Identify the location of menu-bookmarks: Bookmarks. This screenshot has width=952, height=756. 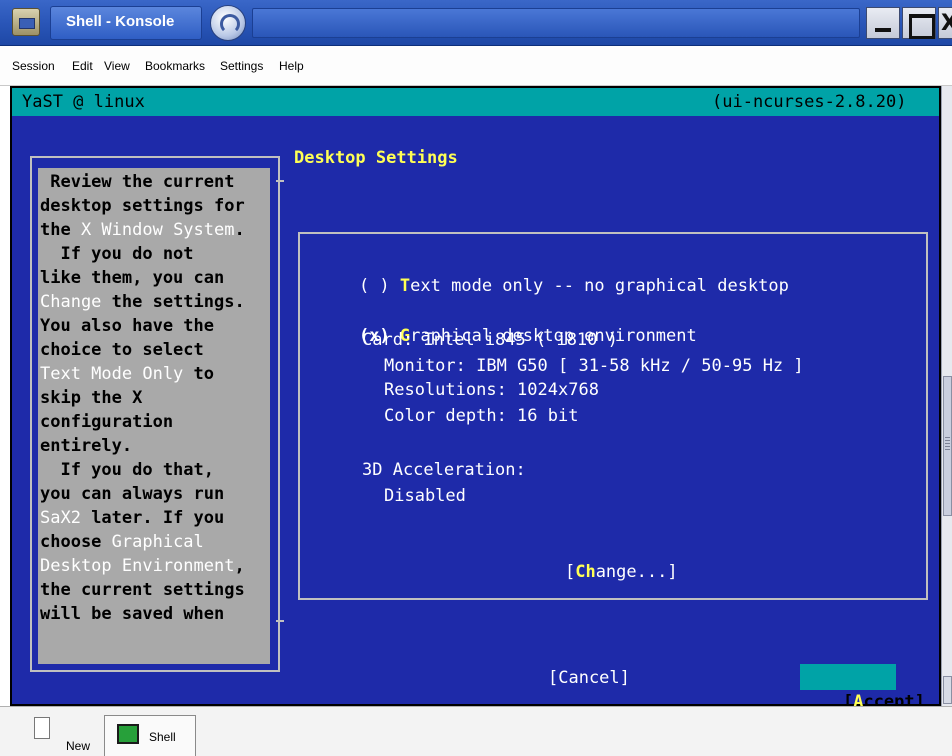
(175, 66).